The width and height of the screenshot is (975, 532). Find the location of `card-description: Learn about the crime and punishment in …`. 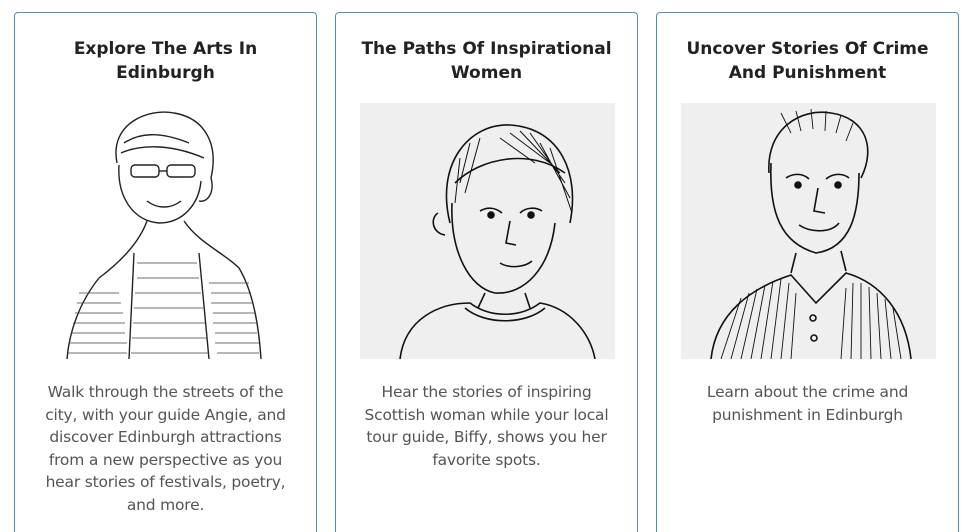

card-description: Learn about the crime and punishment in … is located at coordinates (807, 403).